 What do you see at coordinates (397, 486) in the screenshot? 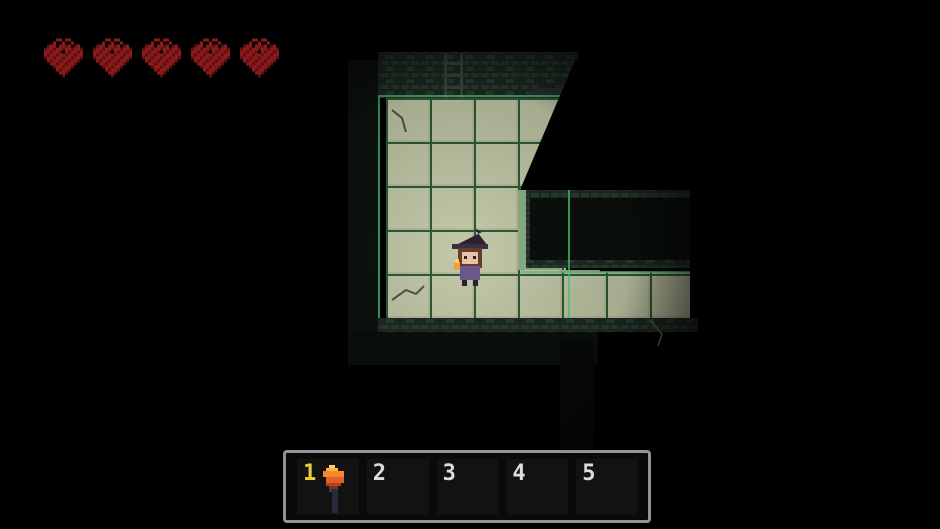
I see `hotbar-slot-2: 2` at bounding box center [397, 486].